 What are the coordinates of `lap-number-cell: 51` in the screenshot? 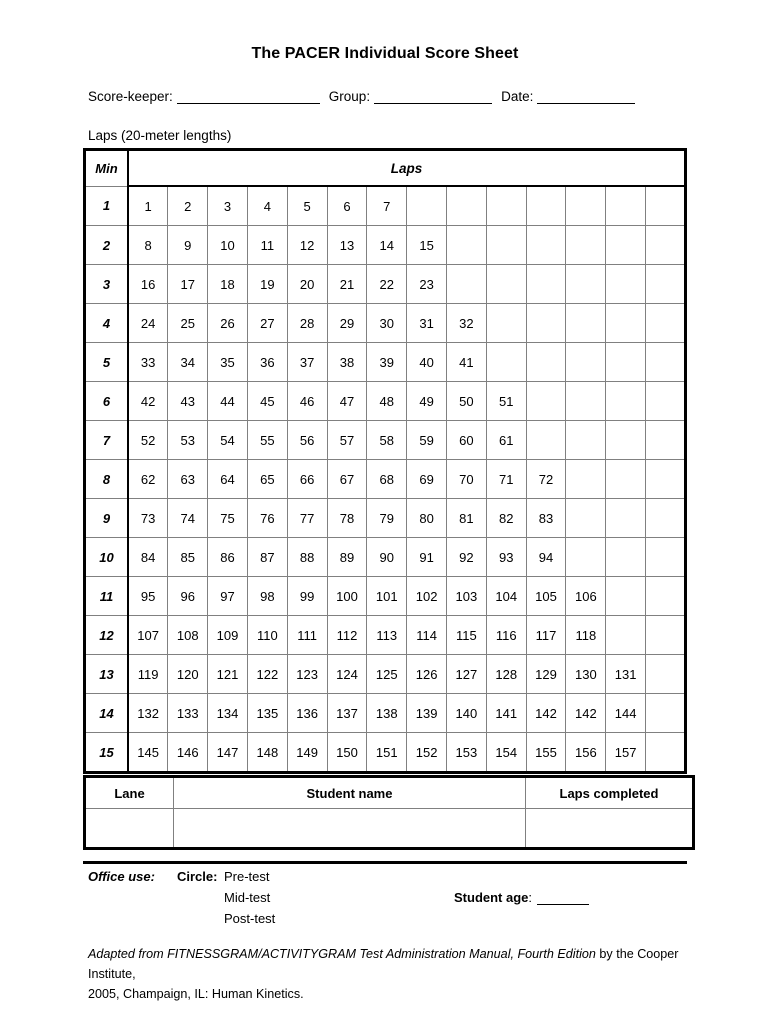 It's located at (506, 401).